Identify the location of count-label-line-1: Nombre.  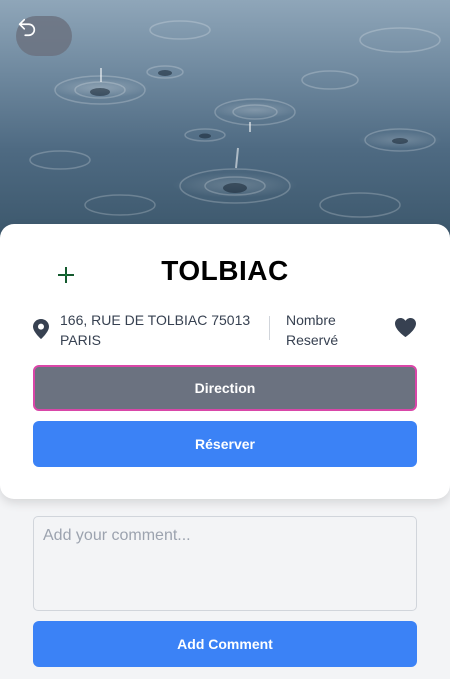
(311, 320).